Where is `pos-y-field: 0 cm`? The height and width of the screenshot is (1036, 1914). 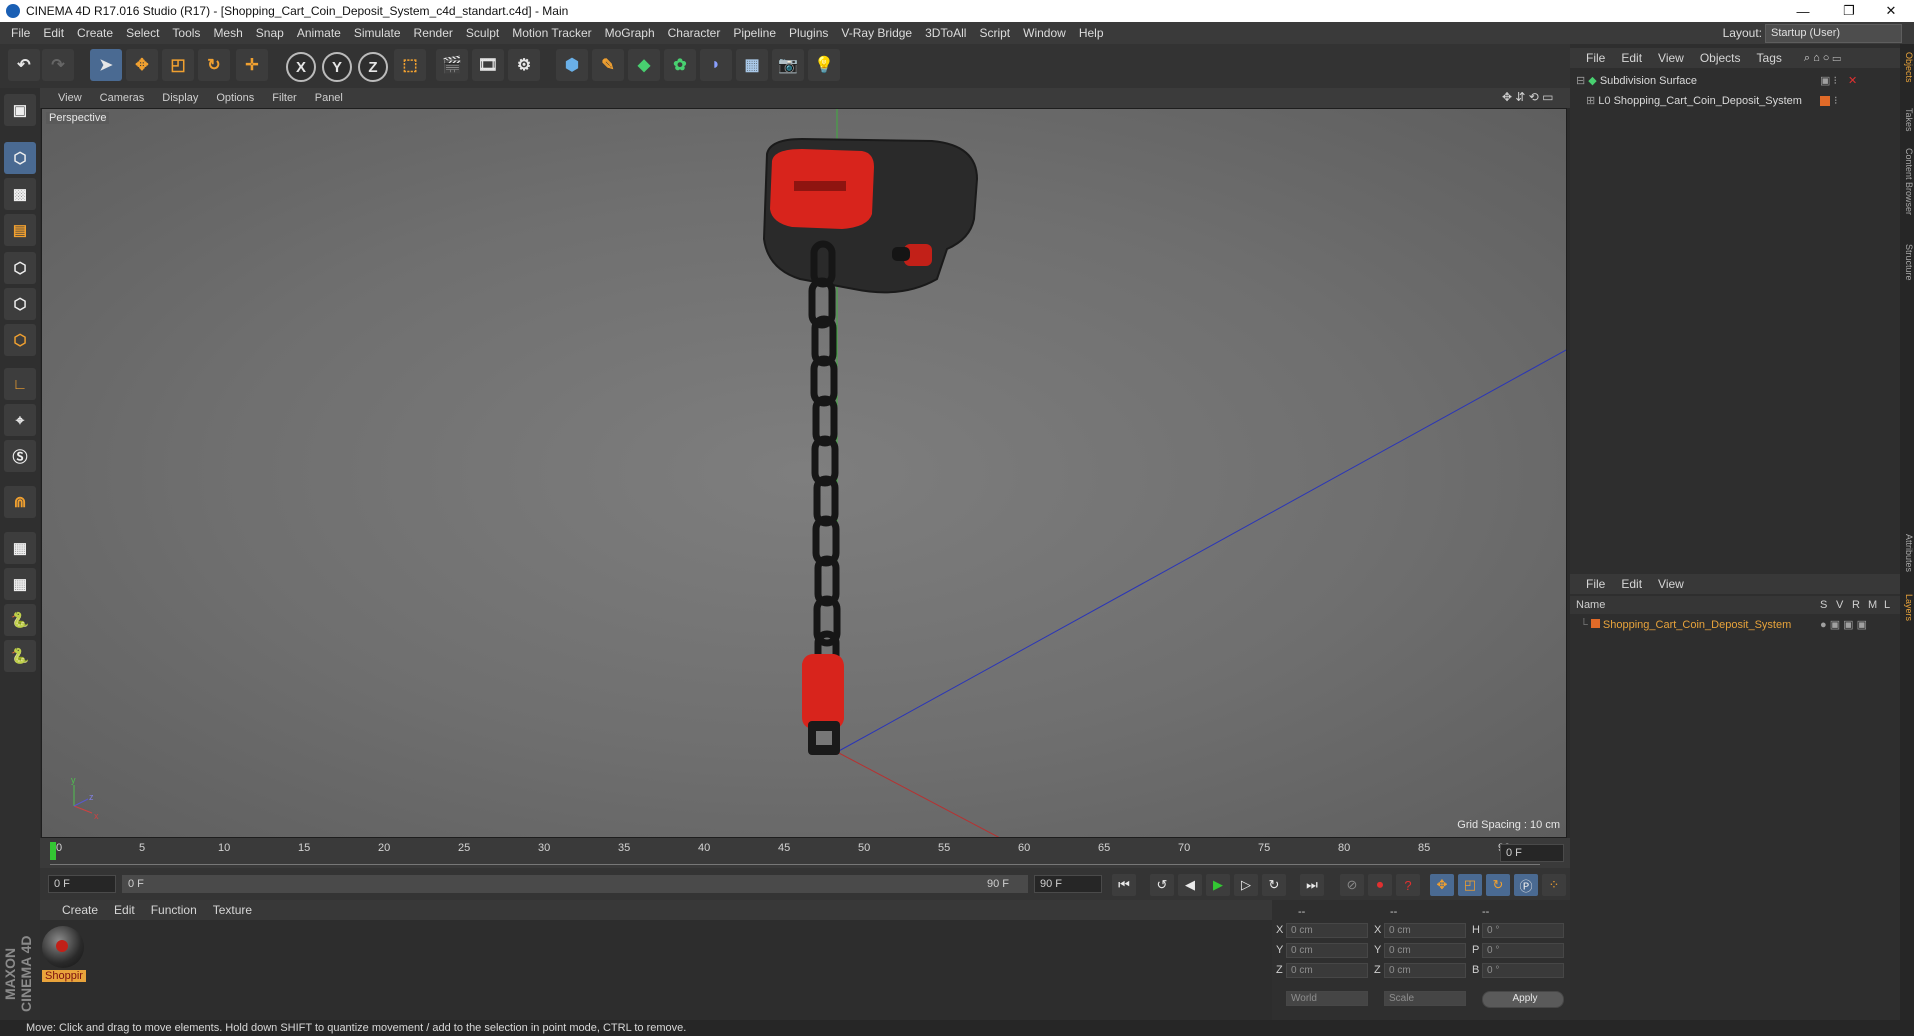 pos-y-field: 0 cm is located at coordinates (1327, 950).